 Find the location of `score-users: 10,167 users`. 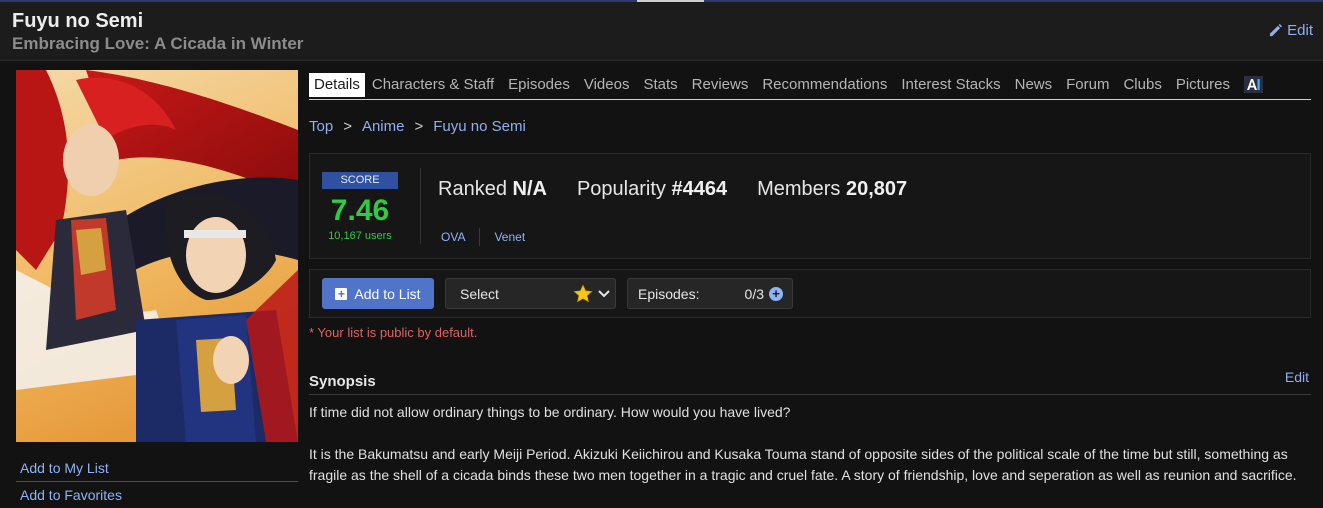

score-users: 10,167 users is located at coordinates (360, 236).